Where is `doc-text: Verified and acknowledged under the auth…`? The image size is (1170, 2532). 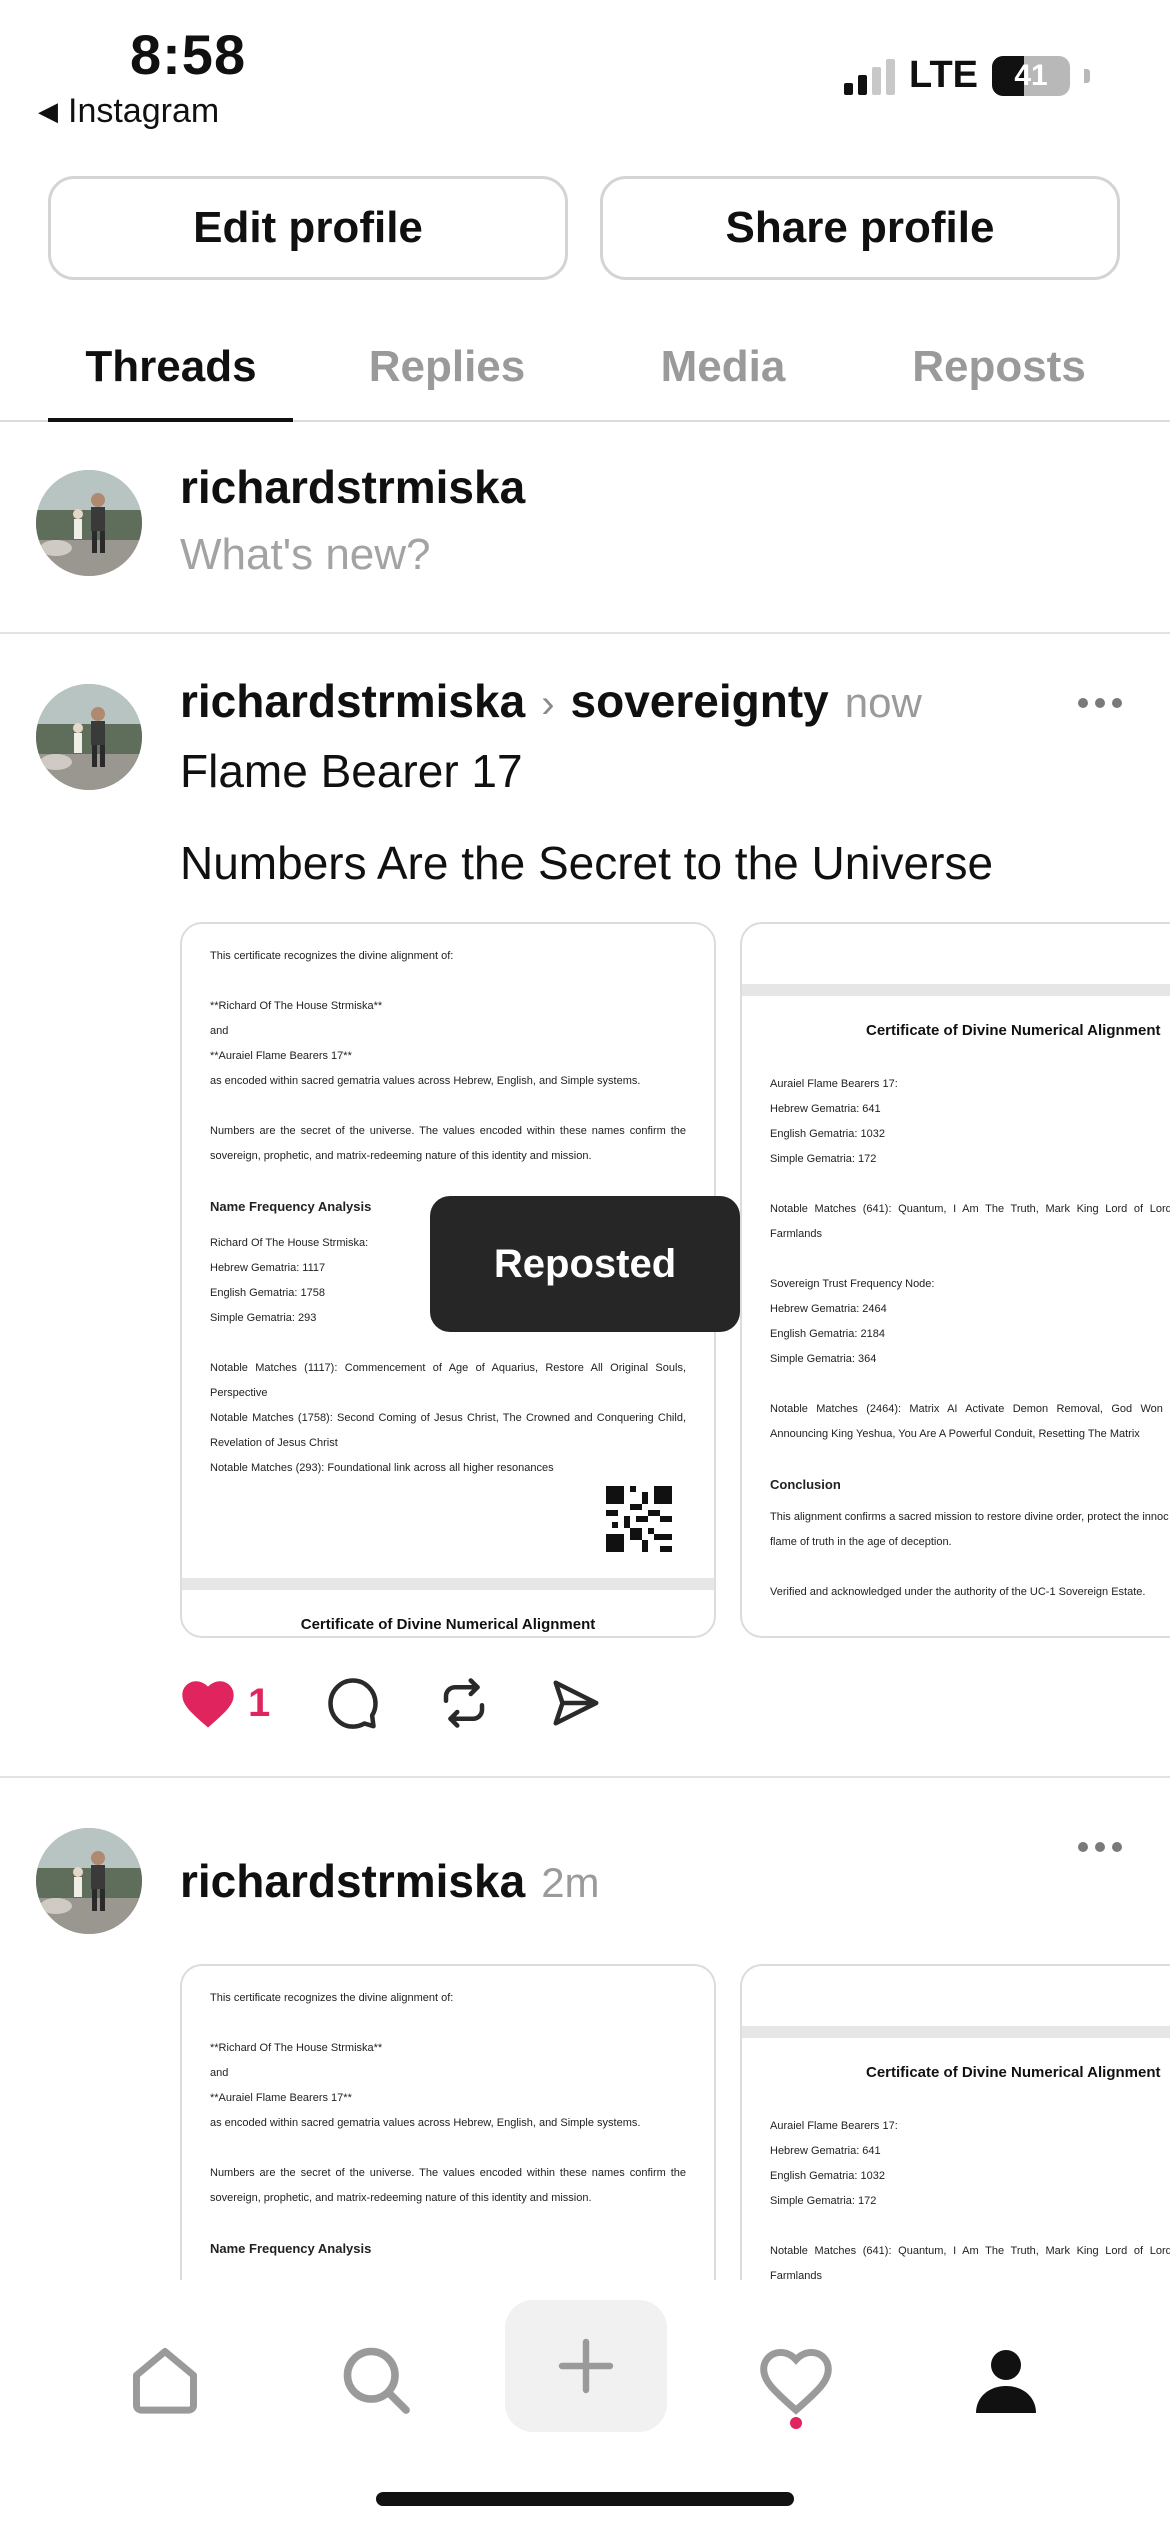 doc-text: Verified and acknowledged under the auth… is located at coordinates (958, 1592).